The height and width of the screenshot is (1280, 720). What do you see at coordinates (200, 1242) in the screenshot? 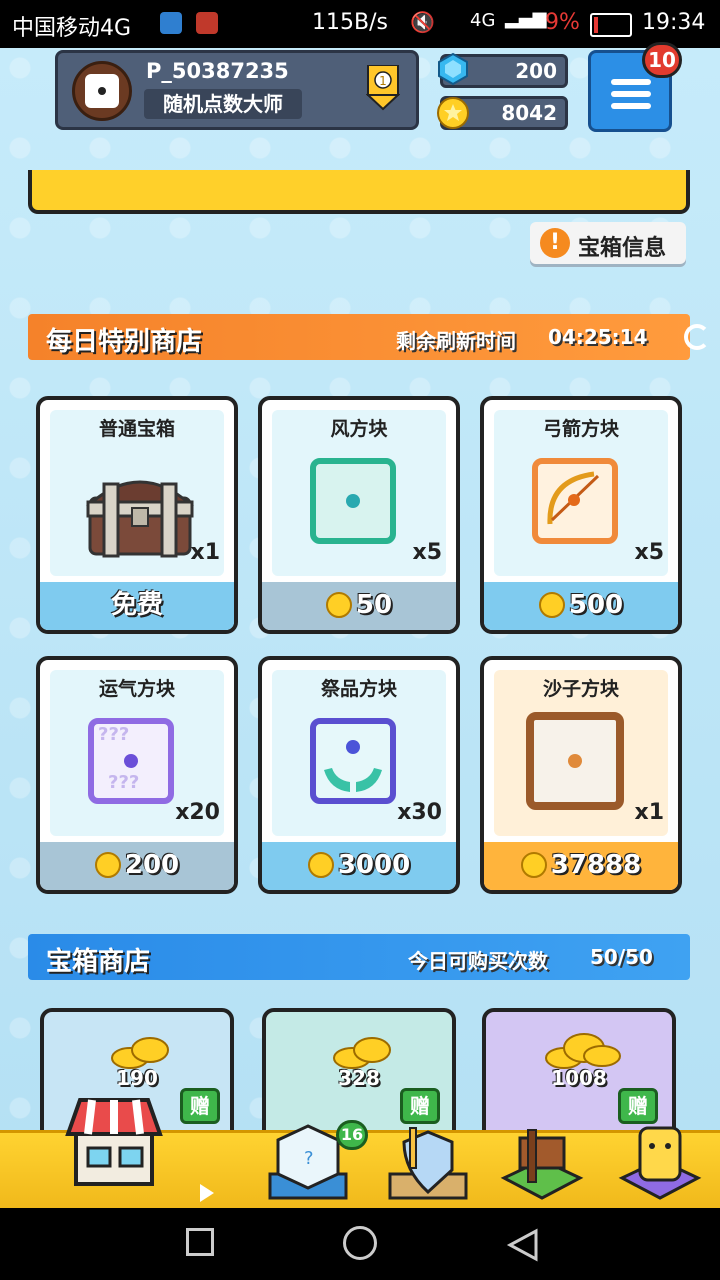
I see `recent-apps-button` at bounding box center [200, 1242].